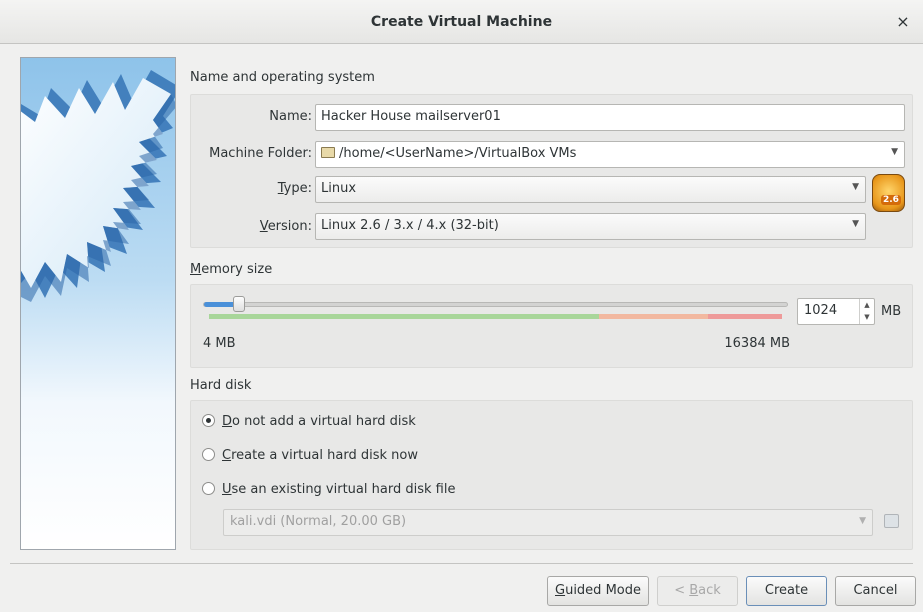 Image resolution: width=923 pixels, height=612 pixels. What do you see at coordinates (328, 152) in the screenshot?
I see `folder-icon` at bounding box center [328, 152].